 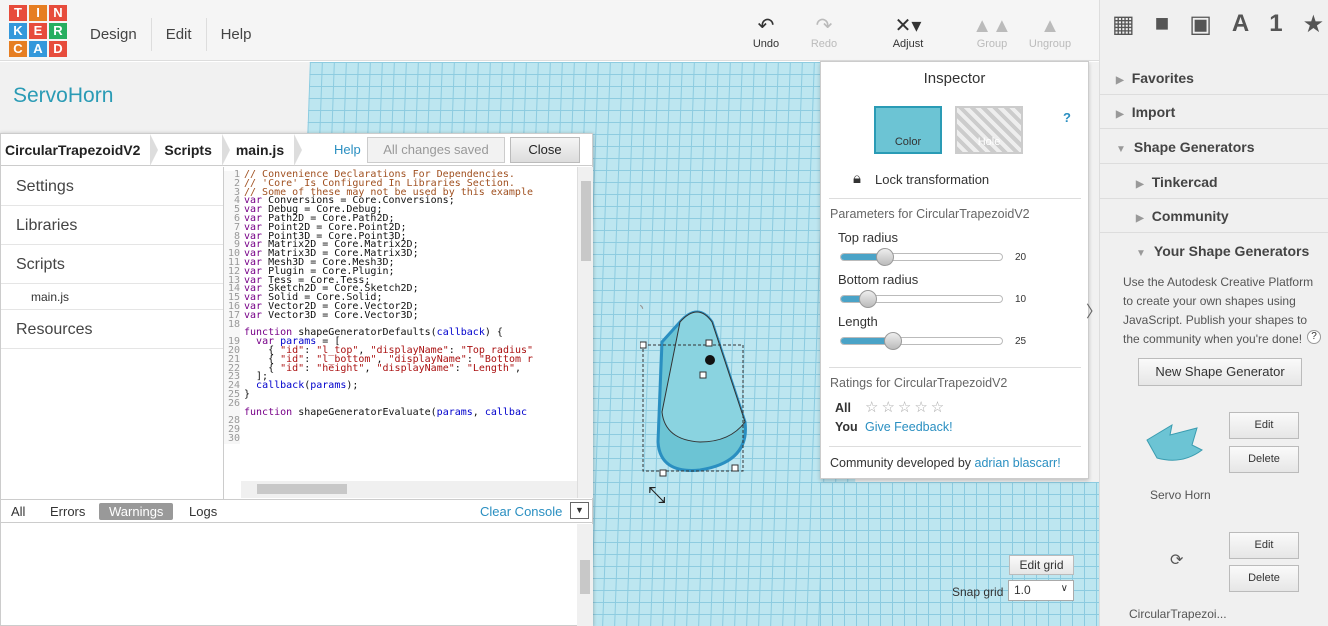 What do you see at coordinates (1214, 182) in the screenshot?
I see `tinkercad-item: ▶ Tinkercad` at bounding box center [1214, 182].